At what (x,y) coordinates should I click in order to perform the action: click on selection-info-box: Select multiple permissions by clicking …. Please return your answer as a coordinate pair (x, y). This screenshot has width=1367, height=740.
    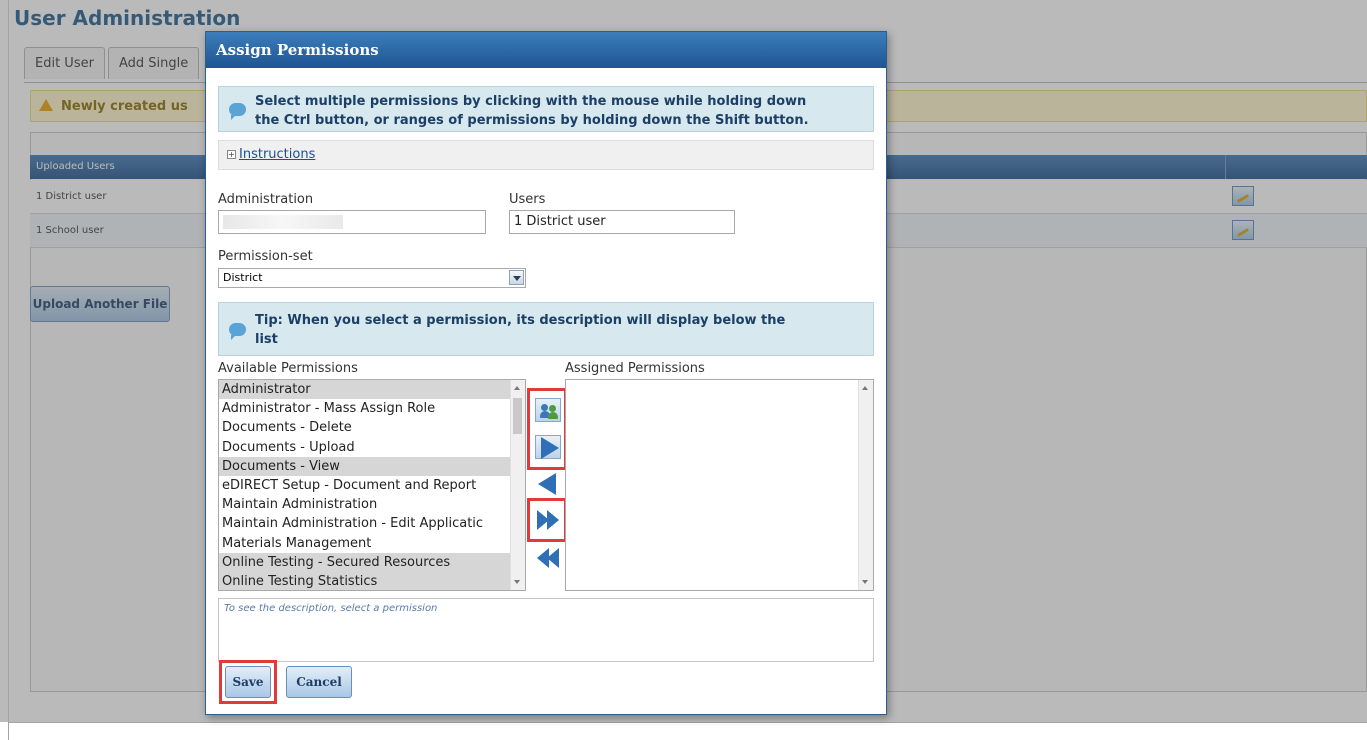
    Looking at the image, I should click on (546, 109).